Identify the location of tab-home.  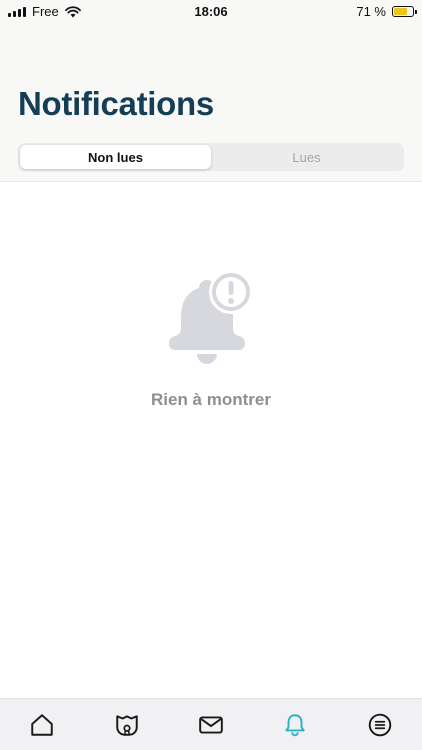
(42, 725).